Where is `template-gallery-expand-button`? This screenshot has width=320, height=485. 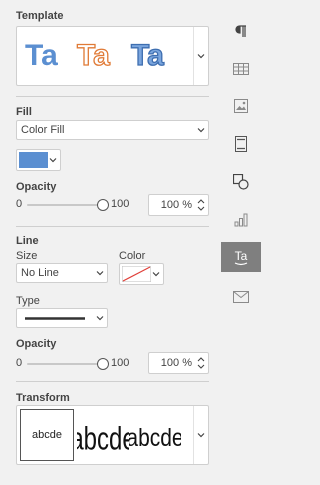 template-gallery-expand-button is located at coordinates (200, 56).